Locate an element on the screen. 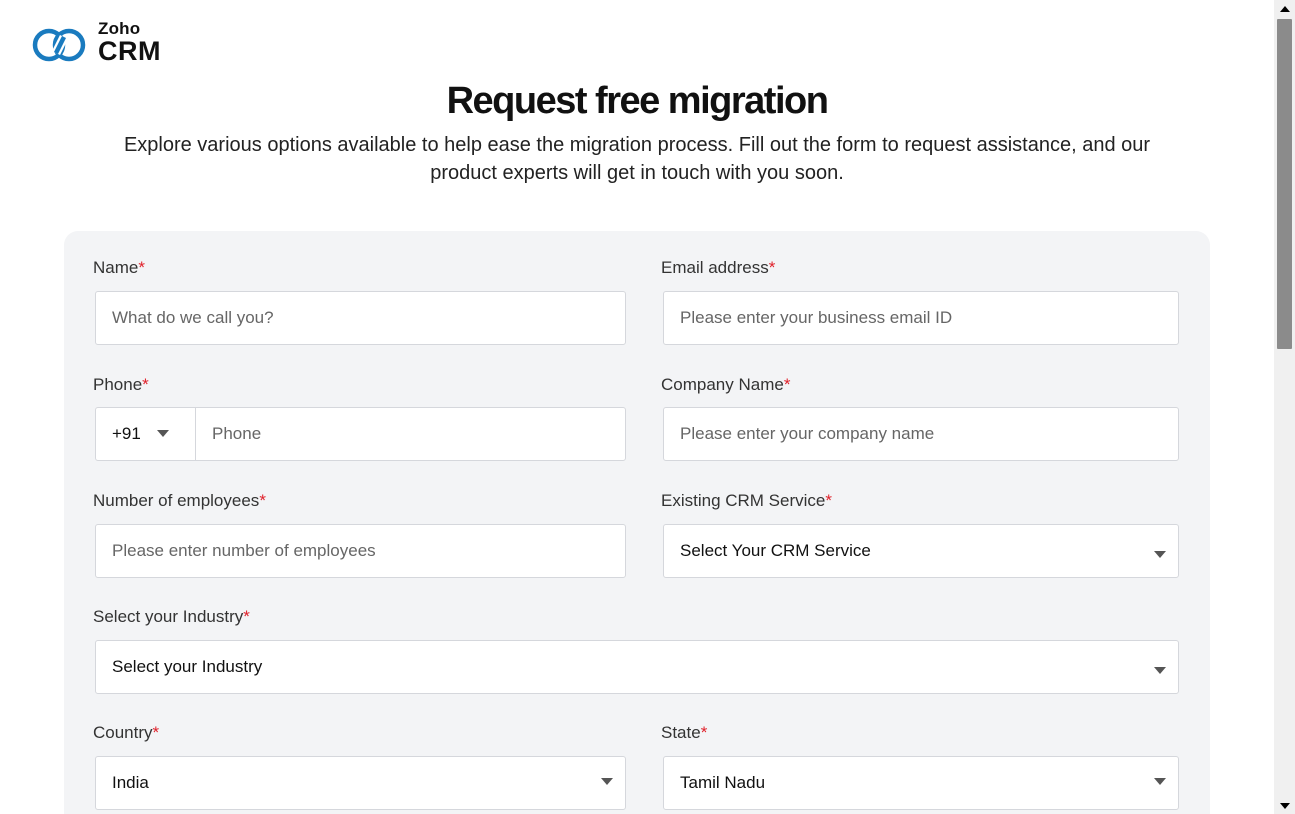 The image size is (1295, 814). employees-field is located at coordinates (360, 551).